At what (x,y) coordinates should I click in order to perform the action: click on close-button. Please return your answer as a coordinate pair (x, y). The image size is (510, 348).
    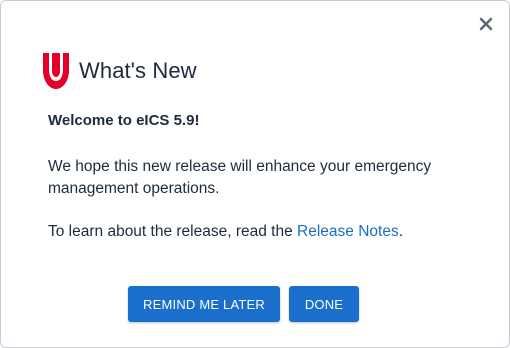
    Looking at the image, I should click on (486, 24).